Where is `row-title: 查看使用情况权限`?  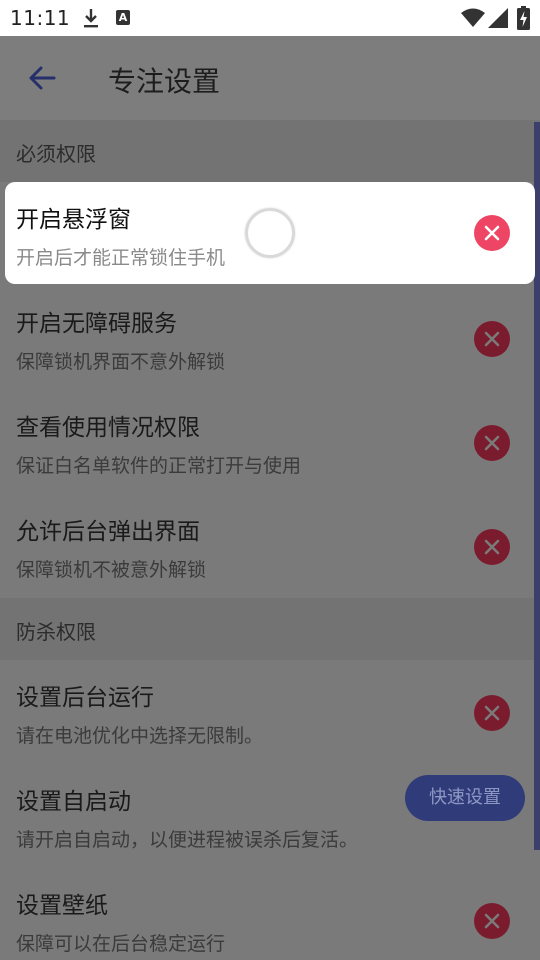 row-title: 查看使用情况权限 is located at coordinates (108, 428).